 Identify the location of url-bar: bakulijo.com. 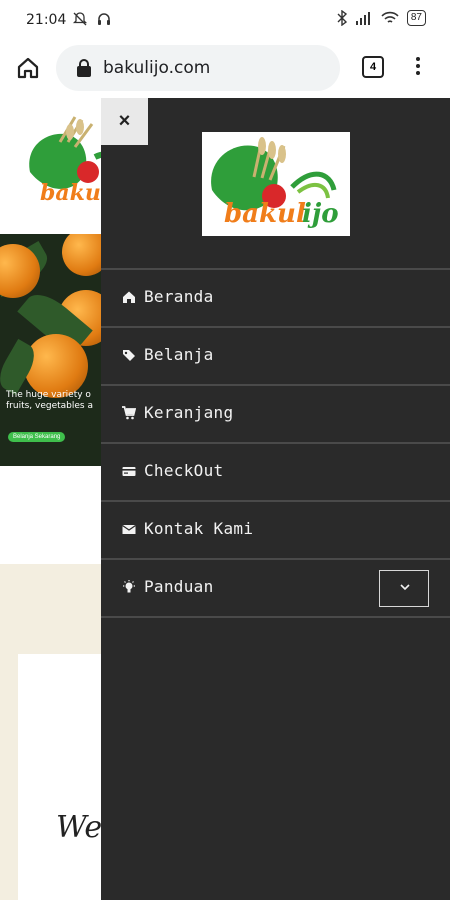
(198, 68).